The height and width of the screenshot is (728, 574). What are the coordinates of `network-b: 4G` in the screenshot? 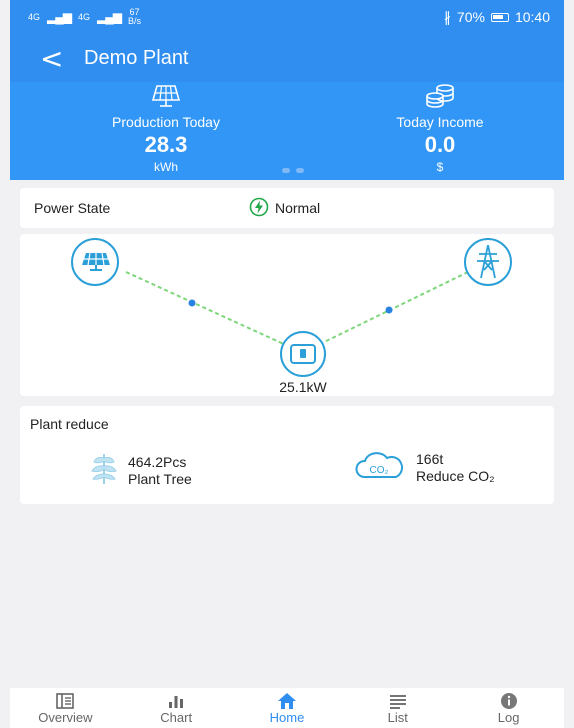 It's located at (83, 16).